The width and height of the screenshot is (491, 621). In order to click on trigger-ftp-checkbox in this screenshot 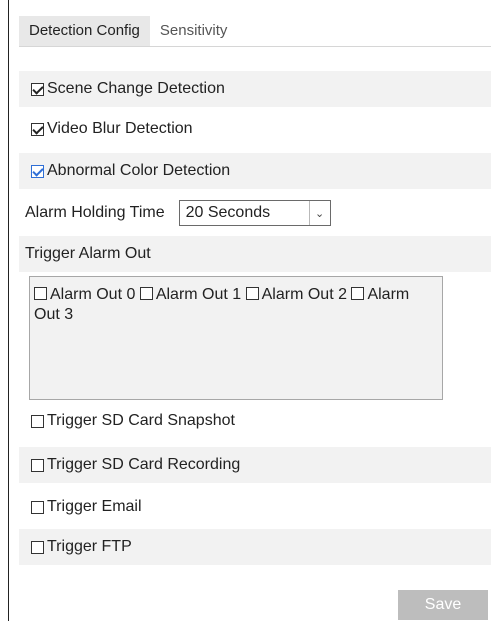, I will do `click(37, 547)`.